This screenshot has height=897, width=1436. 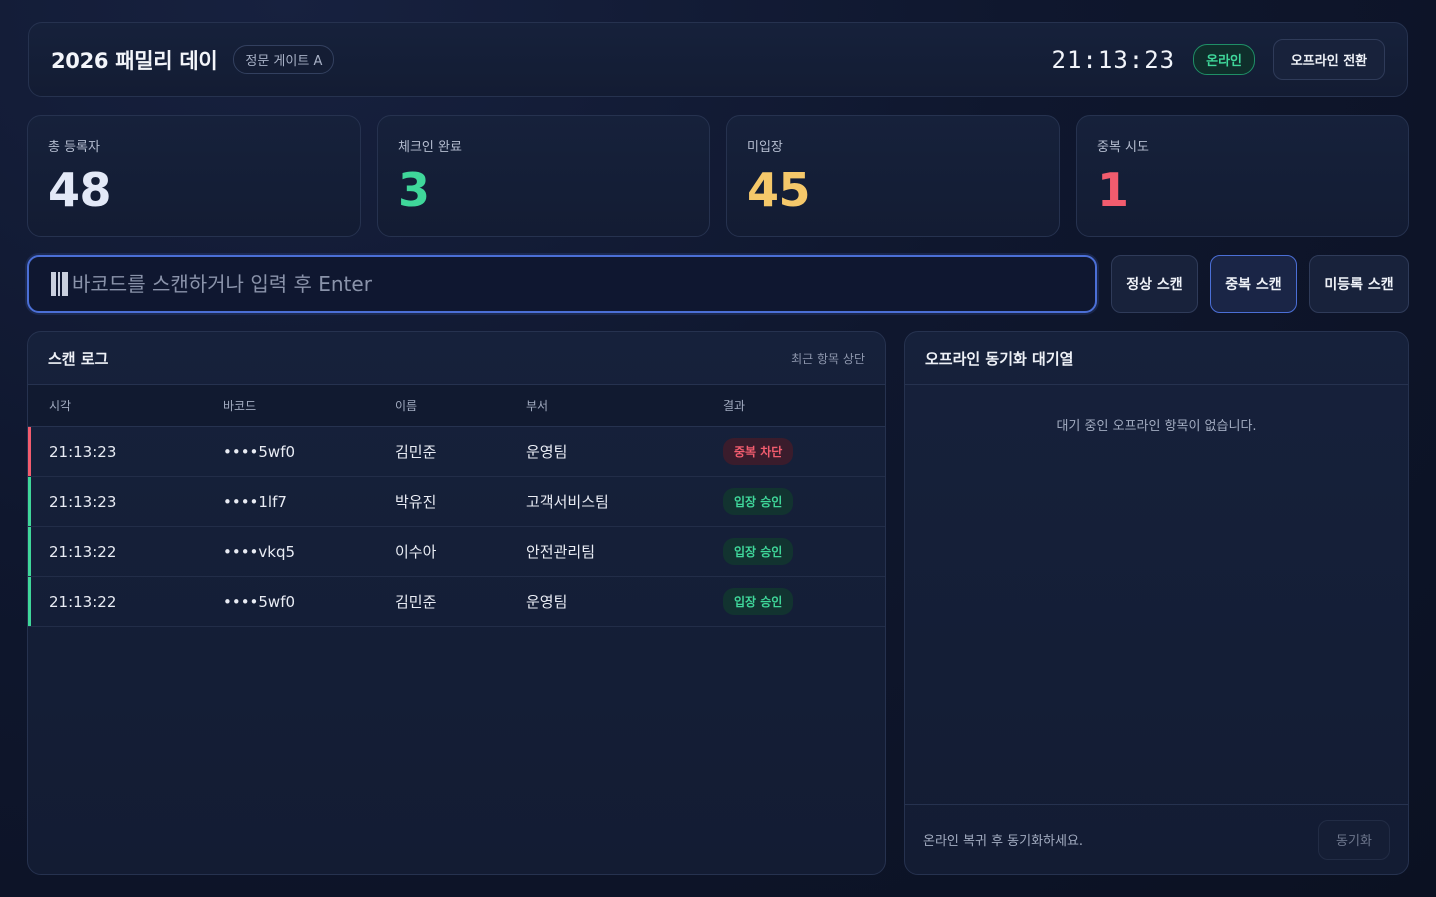 What do you see at coordinates (60, 406) in the screenshot?
I see `column-header-time: 시각` at bounding box center [60, 406].